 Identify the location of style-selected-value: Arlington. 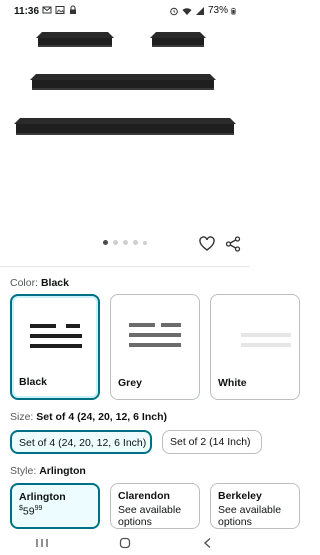
(62, 471).